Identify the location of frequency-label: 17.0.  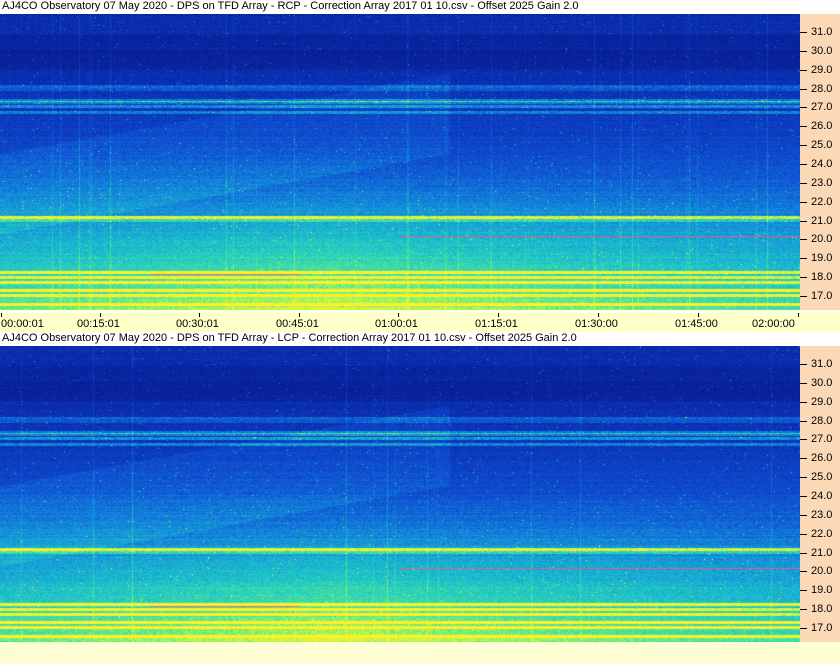
(822, 627).